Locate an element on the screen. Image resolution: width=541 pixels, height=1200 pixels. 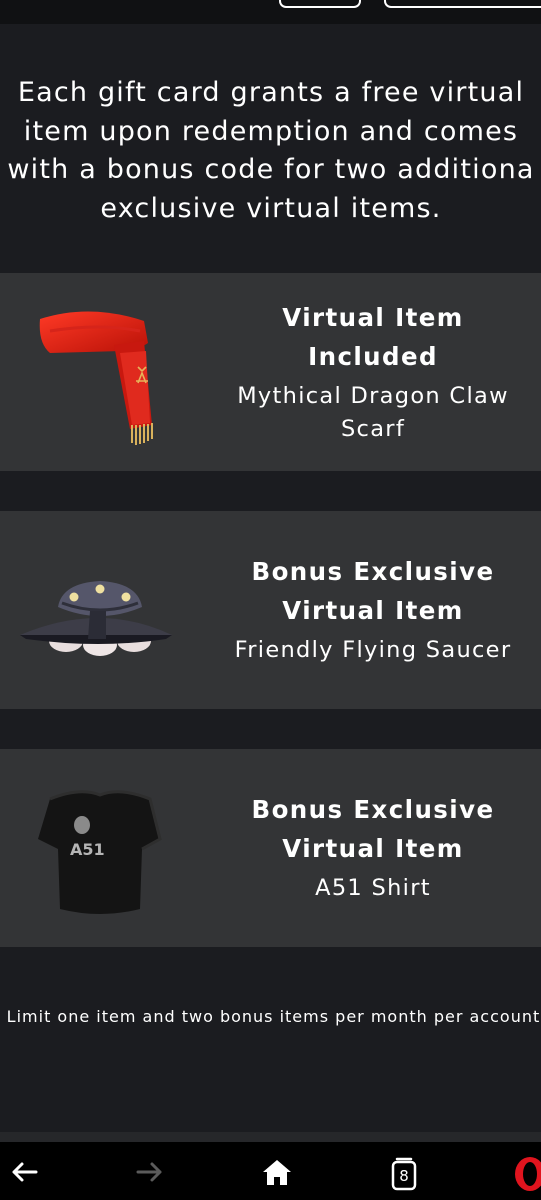
item-name: Friendly Flying Saucer is located at coordinates (373, 650).